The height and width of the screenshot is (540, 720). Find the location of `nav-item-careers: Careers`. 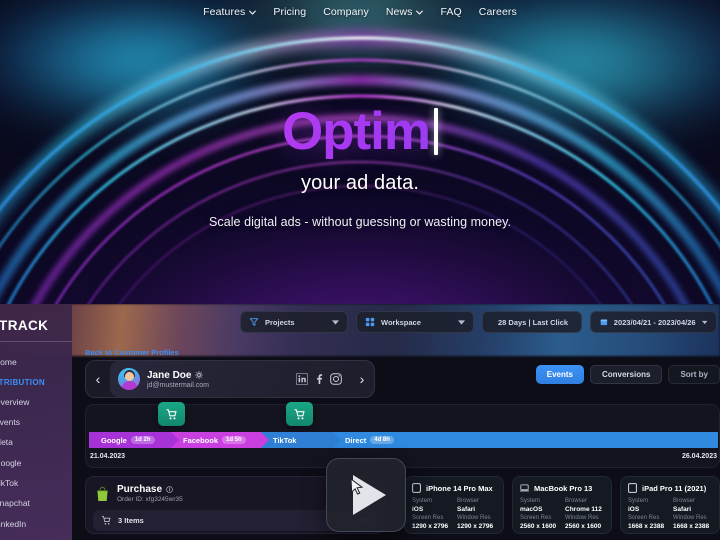

nav-item-careers: Careers is located at coordinates (498, 12).